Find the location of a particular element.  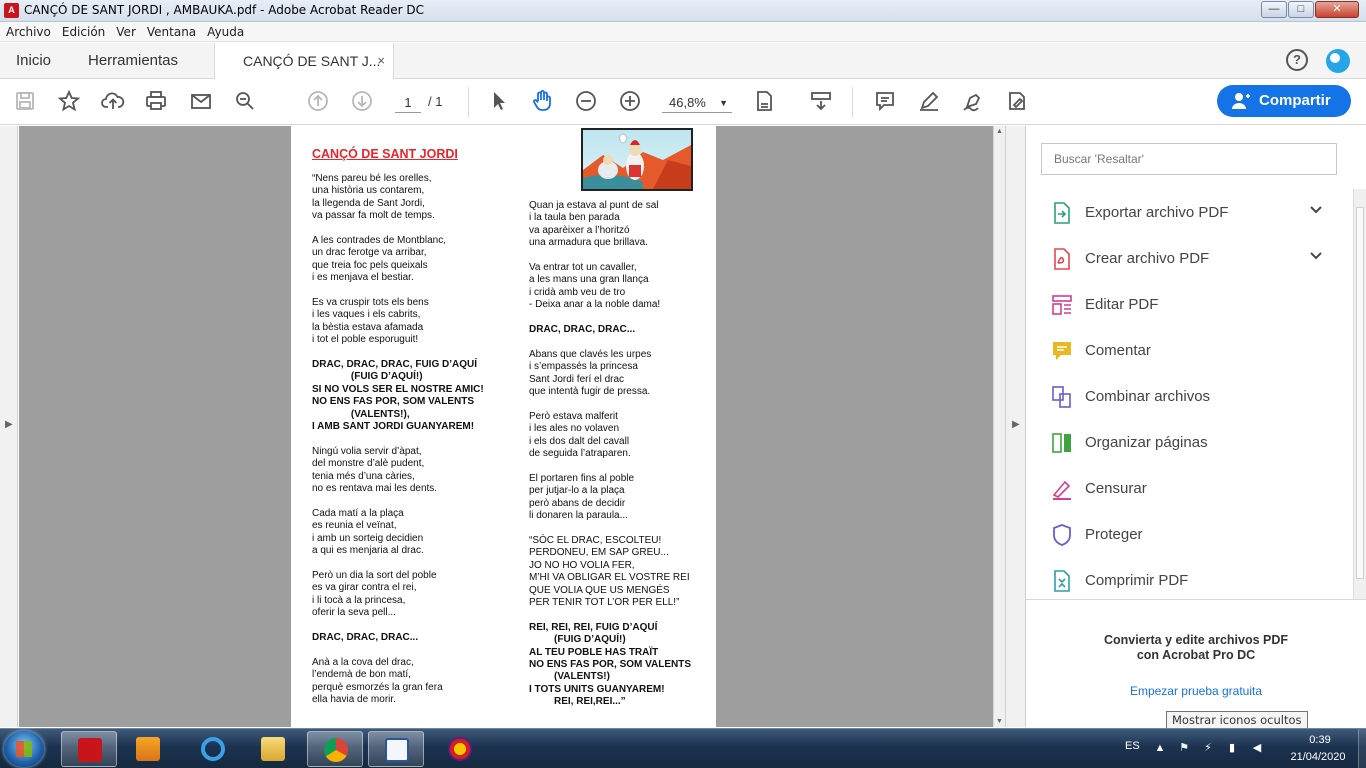

menu-archivo: Archivo is located at coordinates (28, 30).